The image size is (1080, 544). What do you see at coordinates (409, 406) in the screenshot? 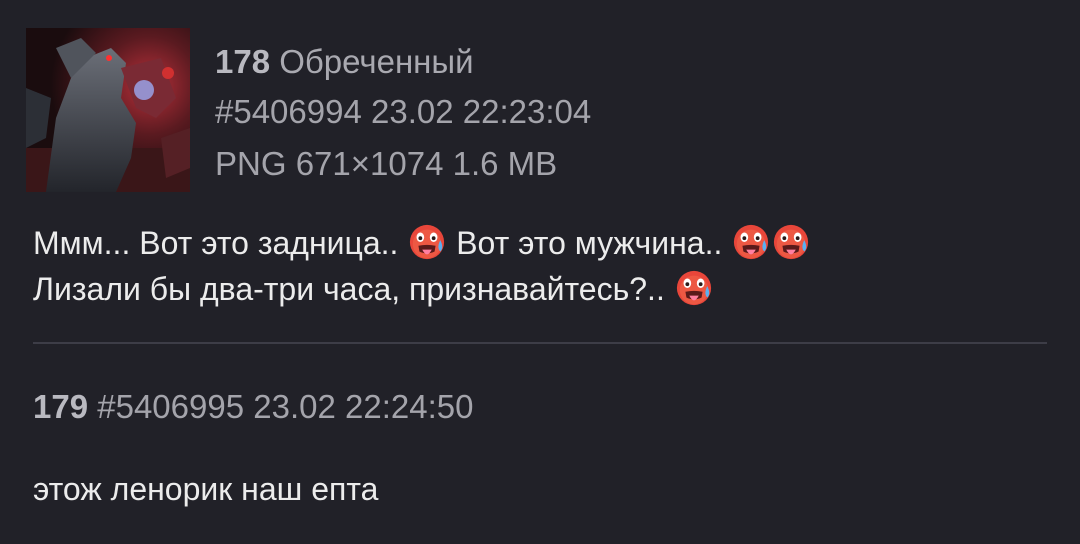
I see `post-time: 22:24:50` at bounding box center [409, 406].